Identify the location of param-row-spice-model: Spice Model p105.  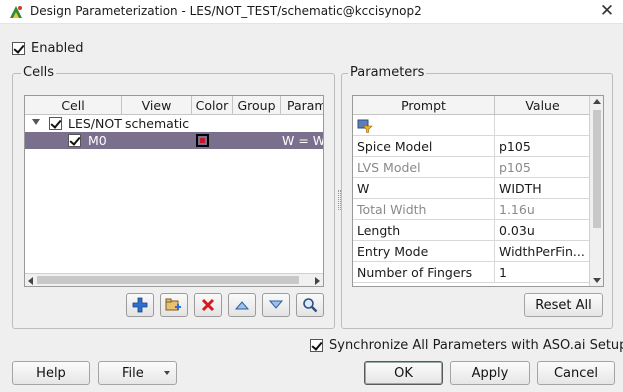
(471, 146).